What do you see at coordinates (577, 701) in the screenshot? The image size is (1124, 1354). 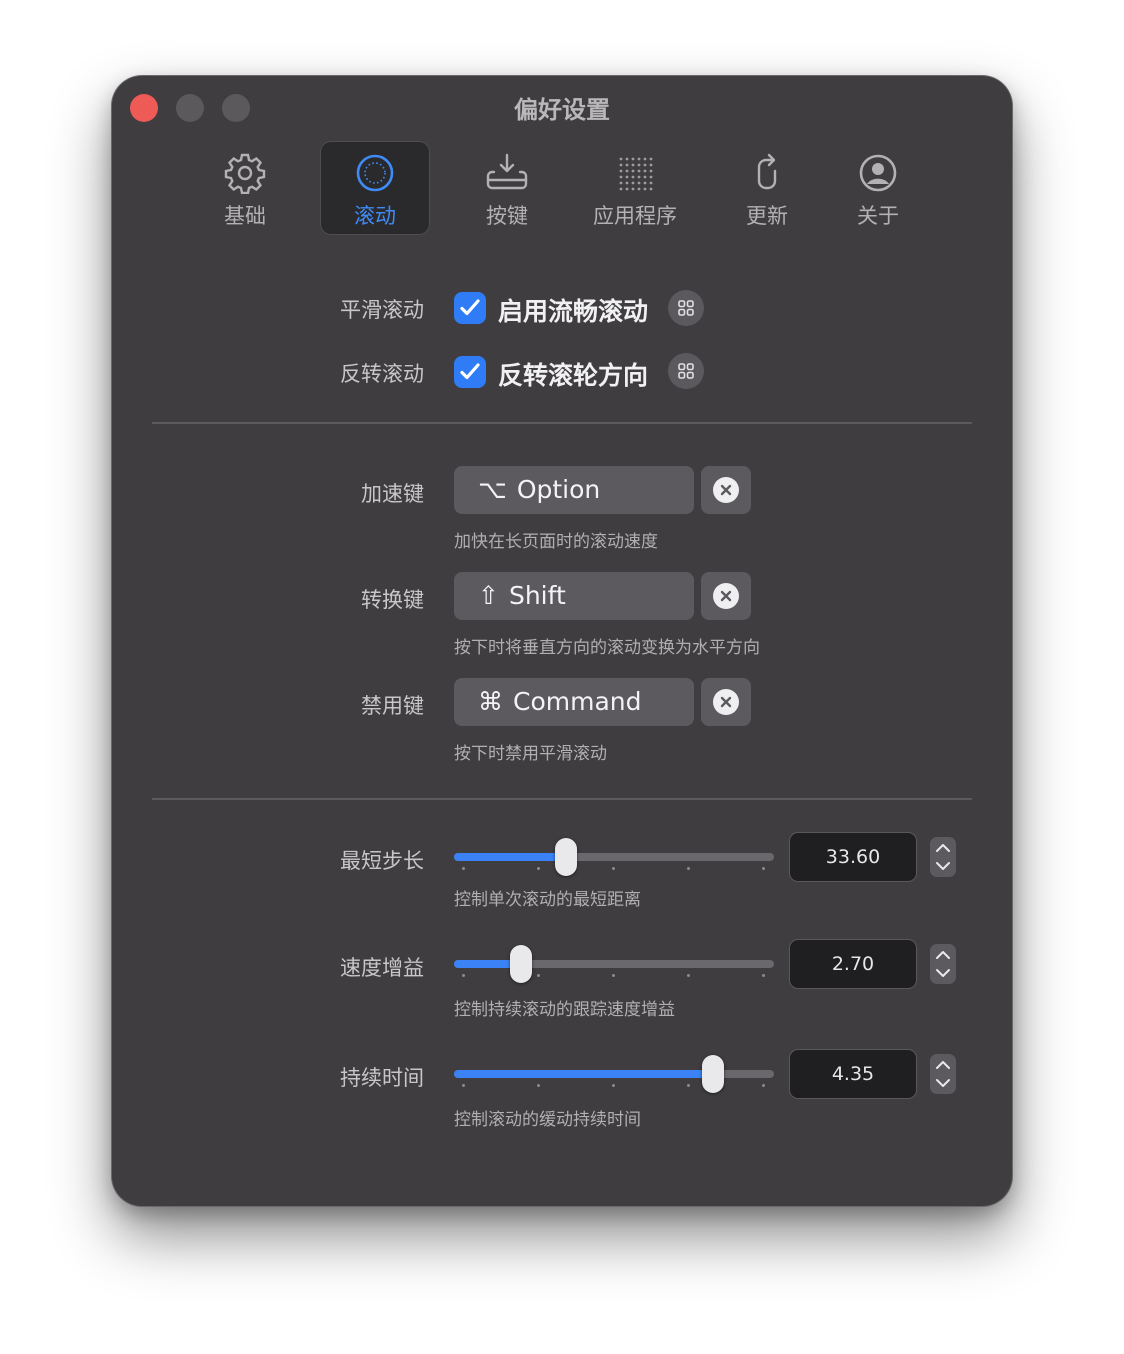 I see `disable-key-value: Command` at bounding box center [577, 701].